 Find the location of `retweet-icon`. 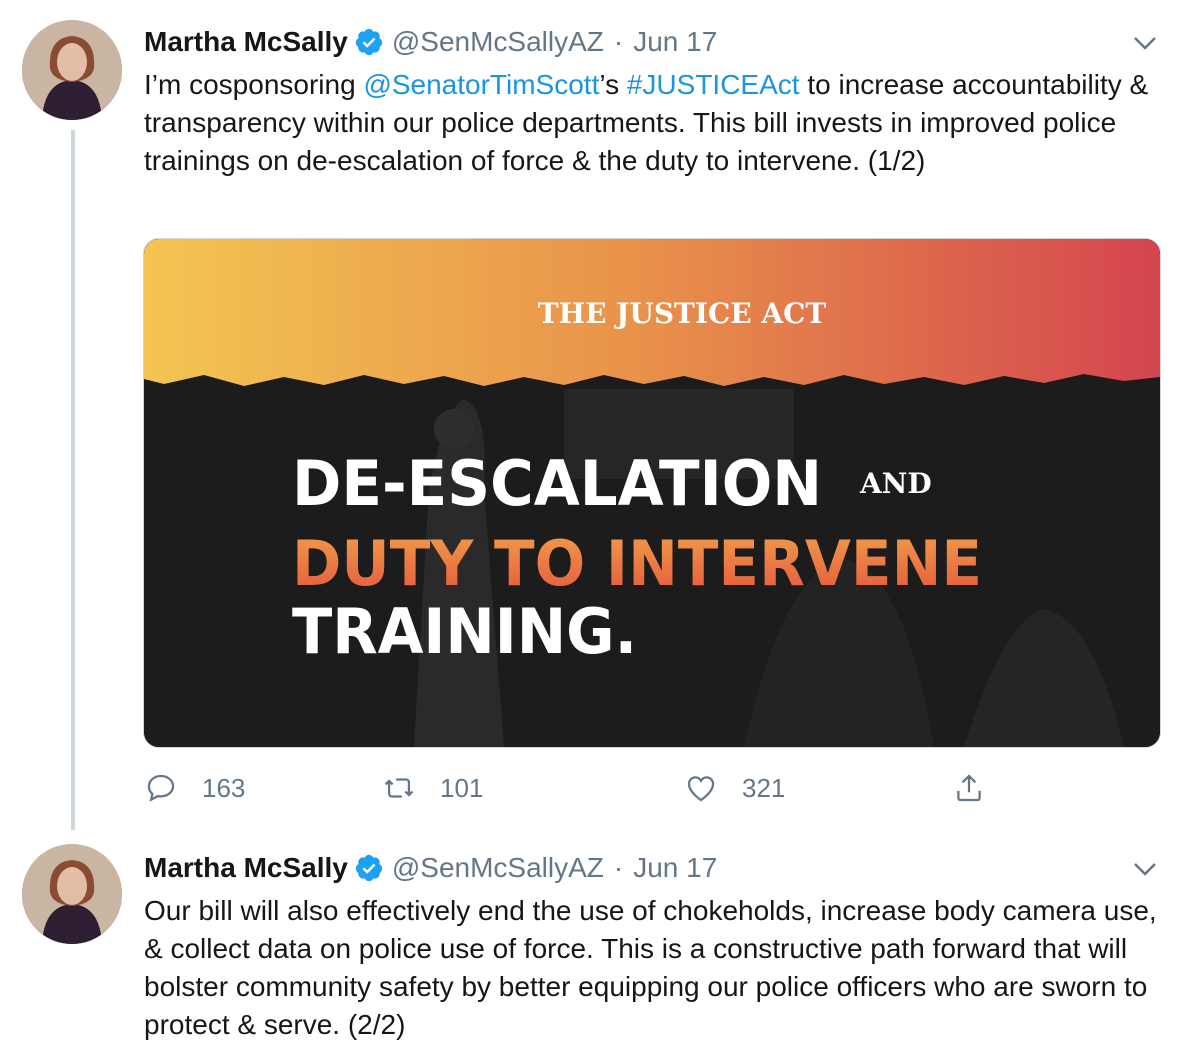

retweet-icon is located at coordinates (399, 788).